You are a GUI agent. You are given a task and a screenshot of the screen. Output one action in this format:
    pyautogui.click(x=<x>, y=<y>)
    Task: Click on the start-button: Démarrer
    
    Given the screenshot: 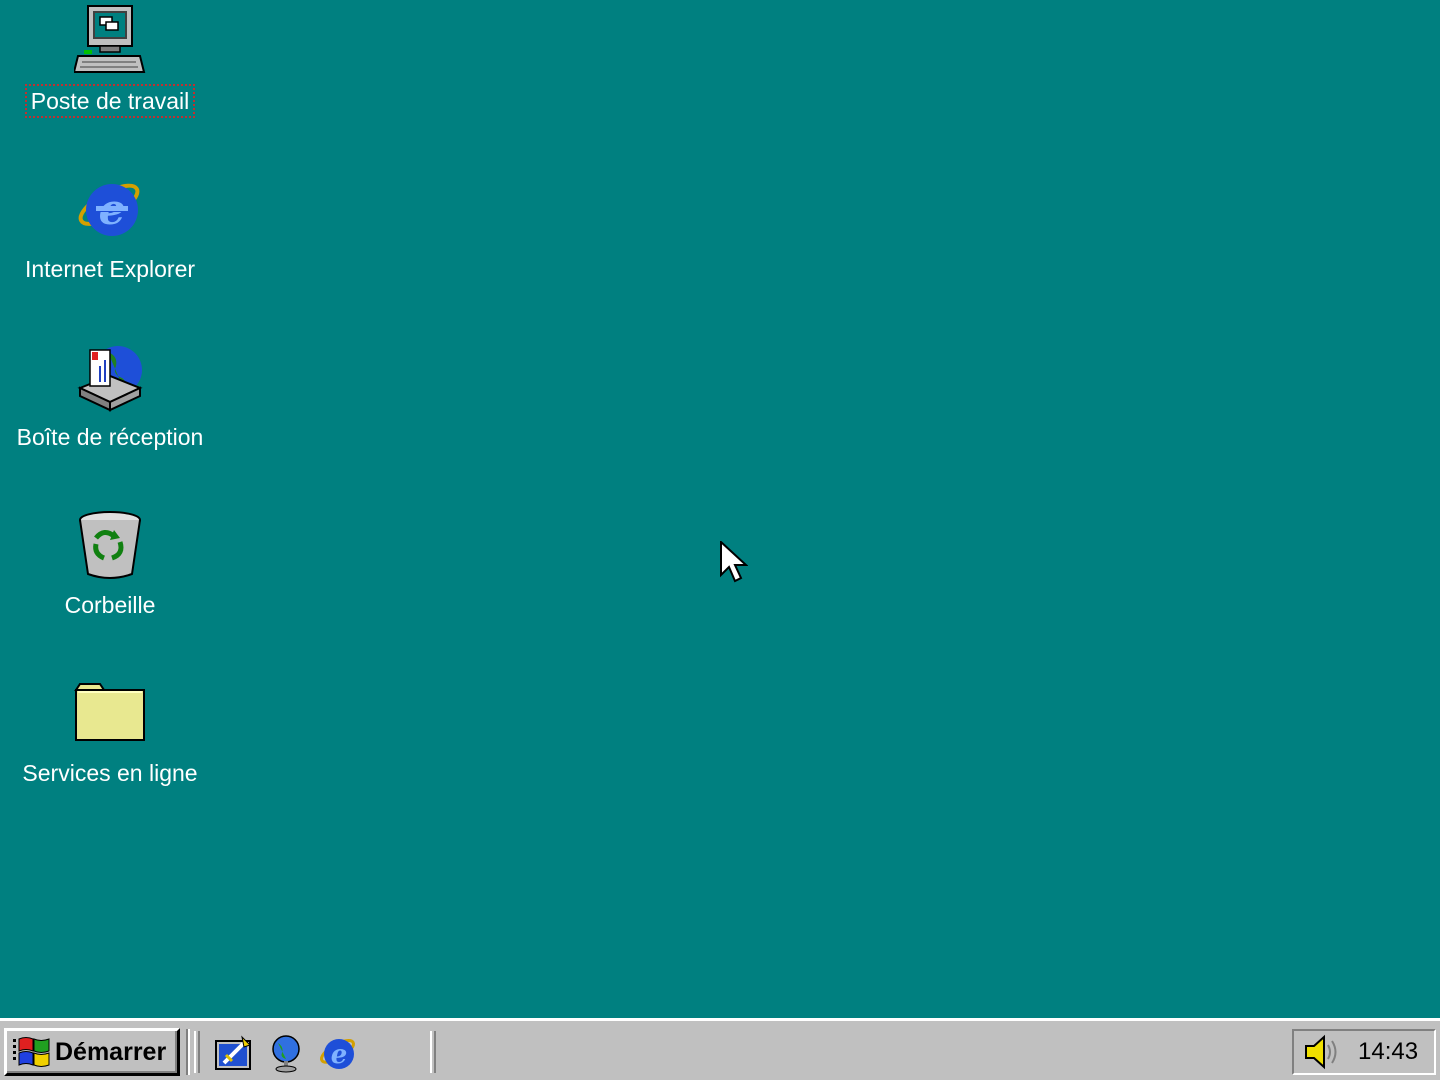 What is the action you would take?
    pyautogui.click(x=92, y=1052)
    